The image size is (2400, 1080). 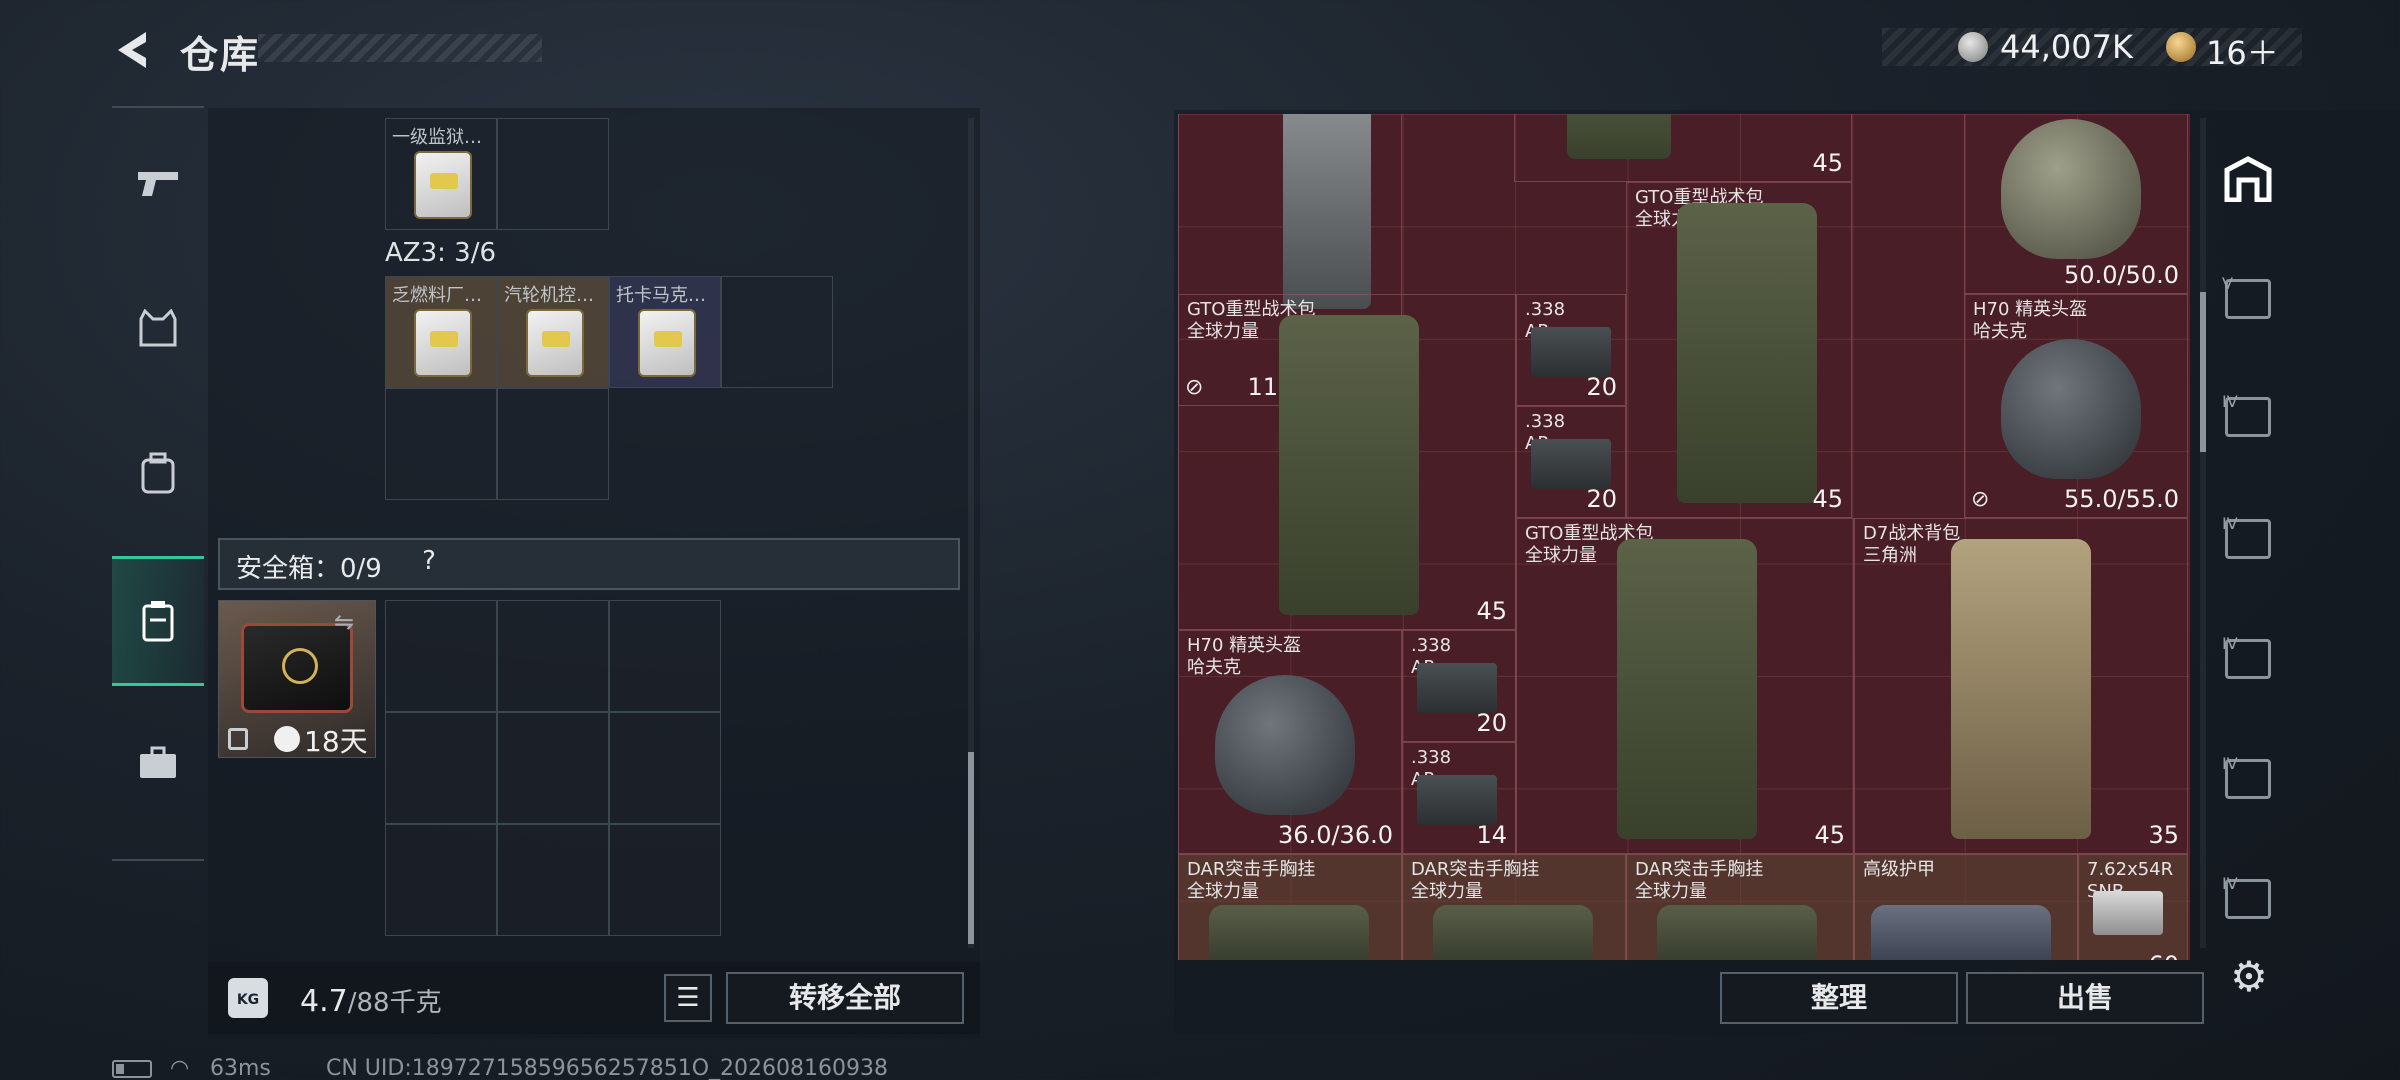 What do you see at coordinates (394, 1003) in the screenshot?
I see `weight-max: /88千克` at bounding box center [394, 1003].